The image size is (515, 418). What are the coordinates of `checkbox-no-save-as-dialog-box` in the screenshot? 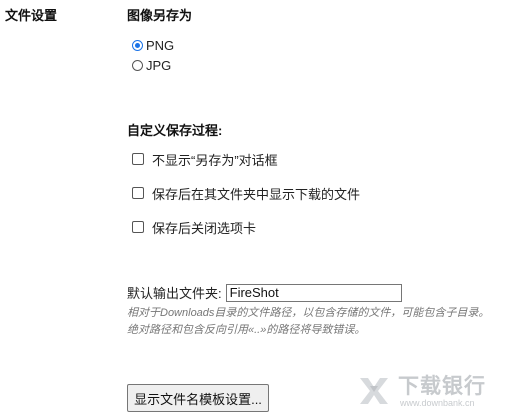 It's located at (138, 159).